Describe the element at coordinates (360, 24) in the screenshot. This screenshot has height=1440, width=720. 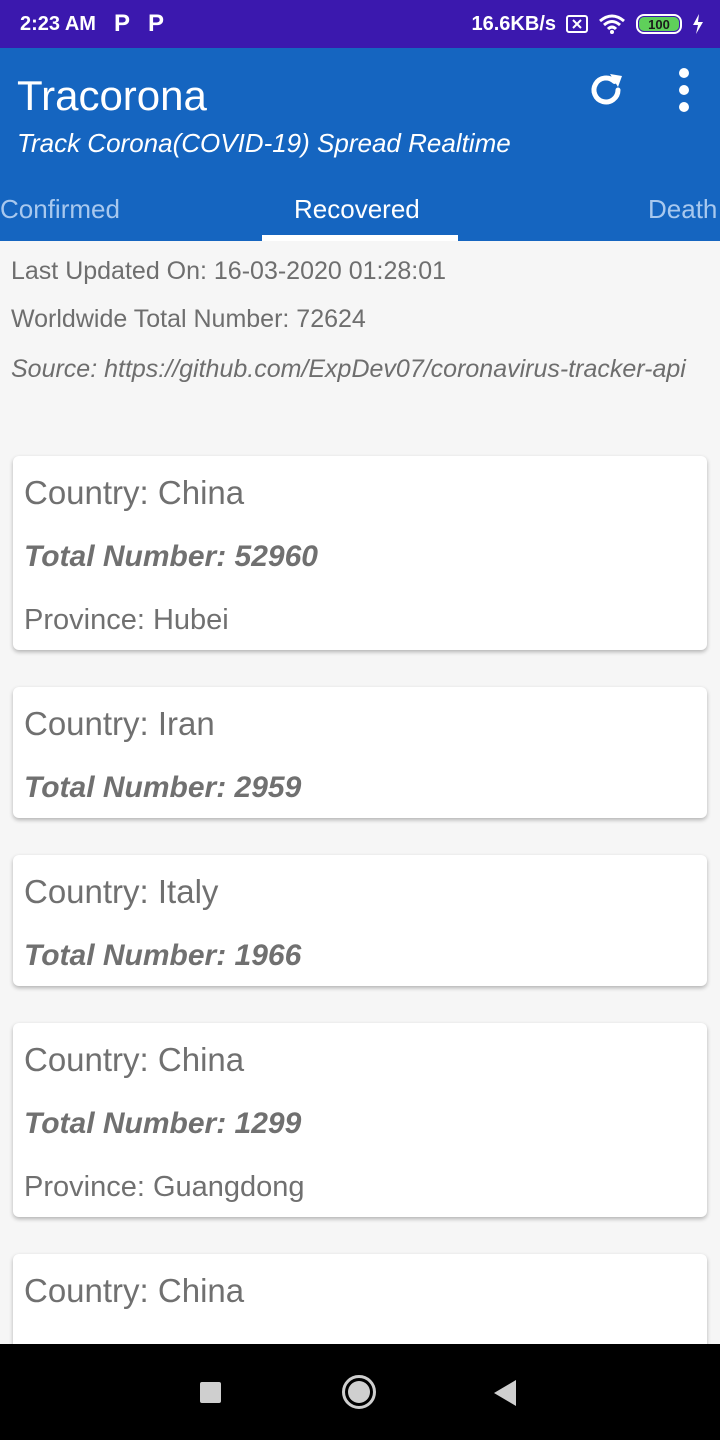
I see `status-bar: 2:23 AM P P 16.6KB/s 100` at that location.